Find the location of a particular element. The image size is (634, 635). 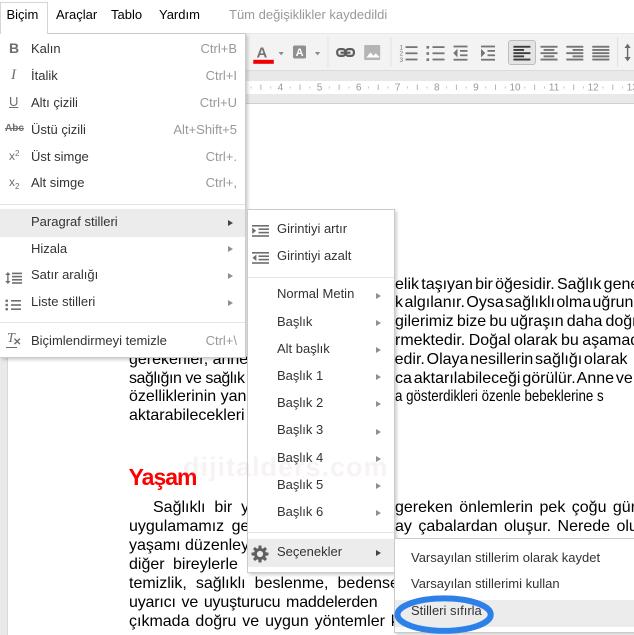

svg-text: 5 is located at coordinates (320, 88).